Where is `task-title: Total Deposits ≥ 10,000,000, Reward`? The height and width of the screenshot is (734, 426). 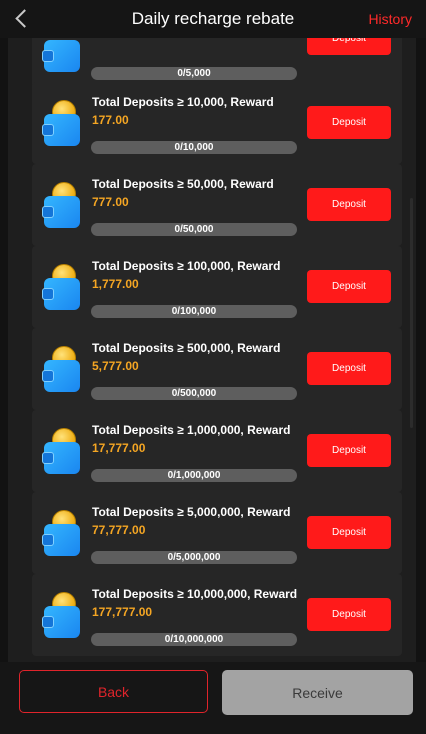
task-title: Total Deposits ≥ 10,000,000, Reward is located at coordinates (195, 594).